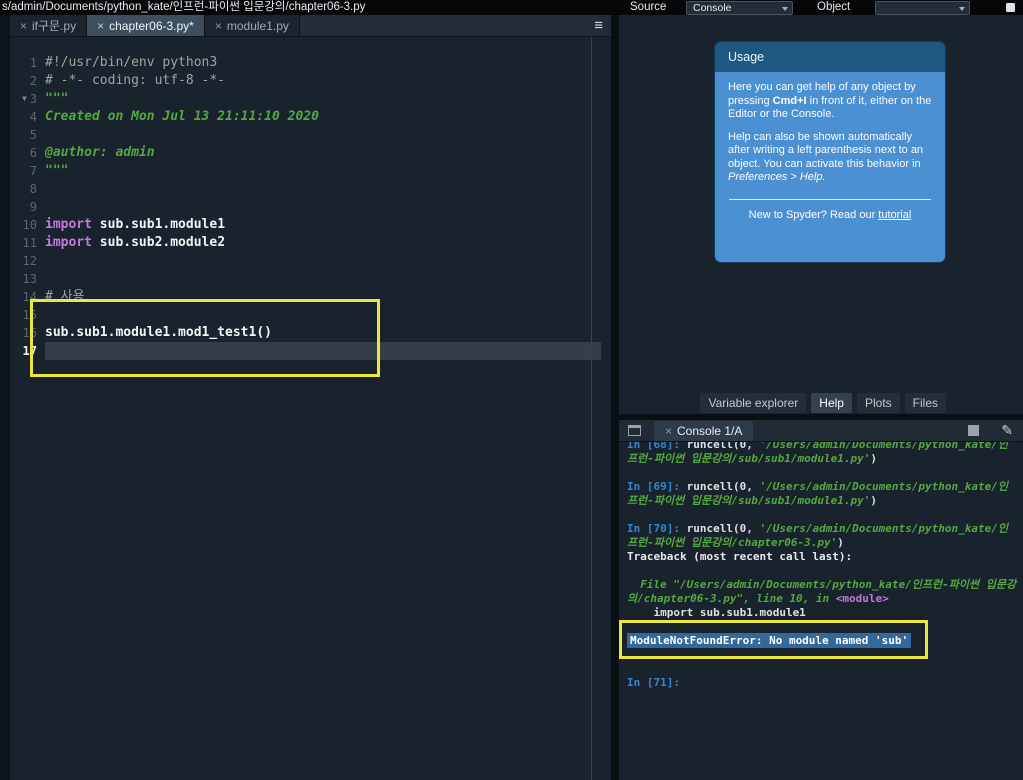 This screenshot has height=780, width=1023. Describe the element at coordinates (862, 598) in the screenshot. I see `console-token: <module>` at that location.